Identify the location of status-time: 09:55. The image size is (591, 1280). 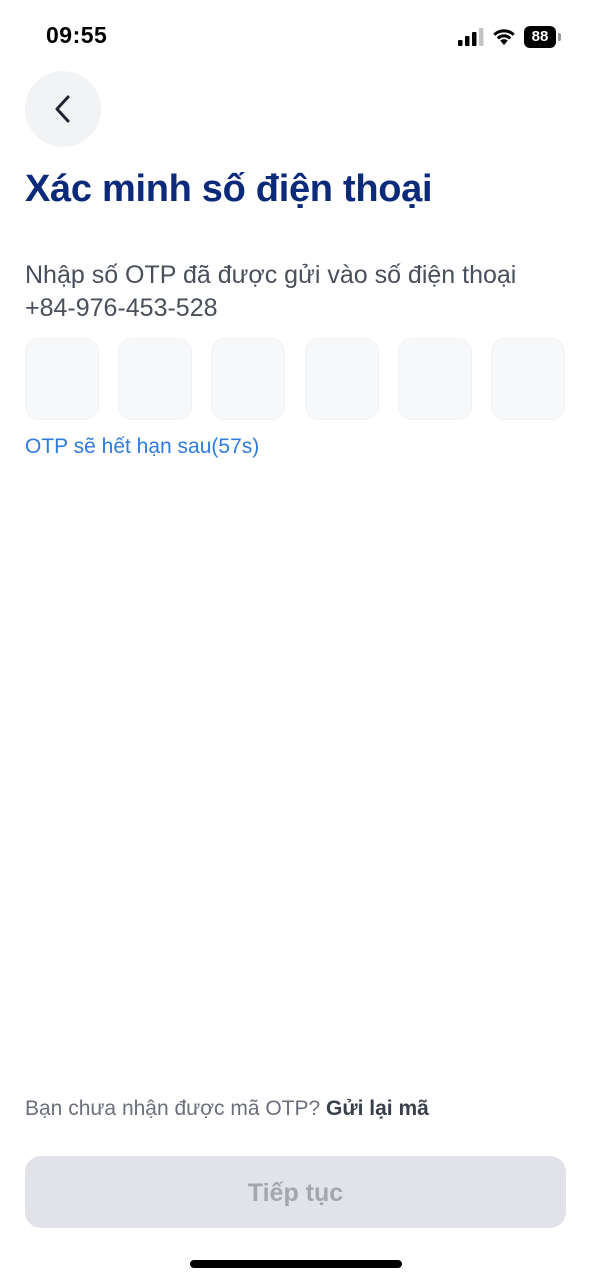
(77, 35).